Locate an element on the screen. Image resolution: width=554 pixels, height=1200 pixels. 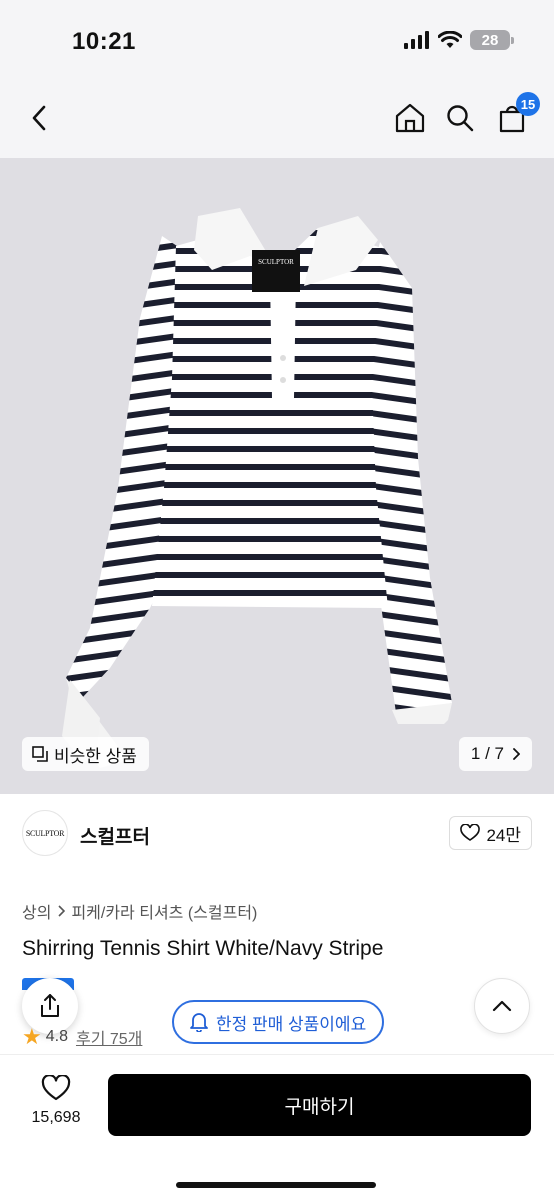
breadcrumb: 상의 피케/카라 티셔츠 (스컬프터) is located at coordinates (139, 911).